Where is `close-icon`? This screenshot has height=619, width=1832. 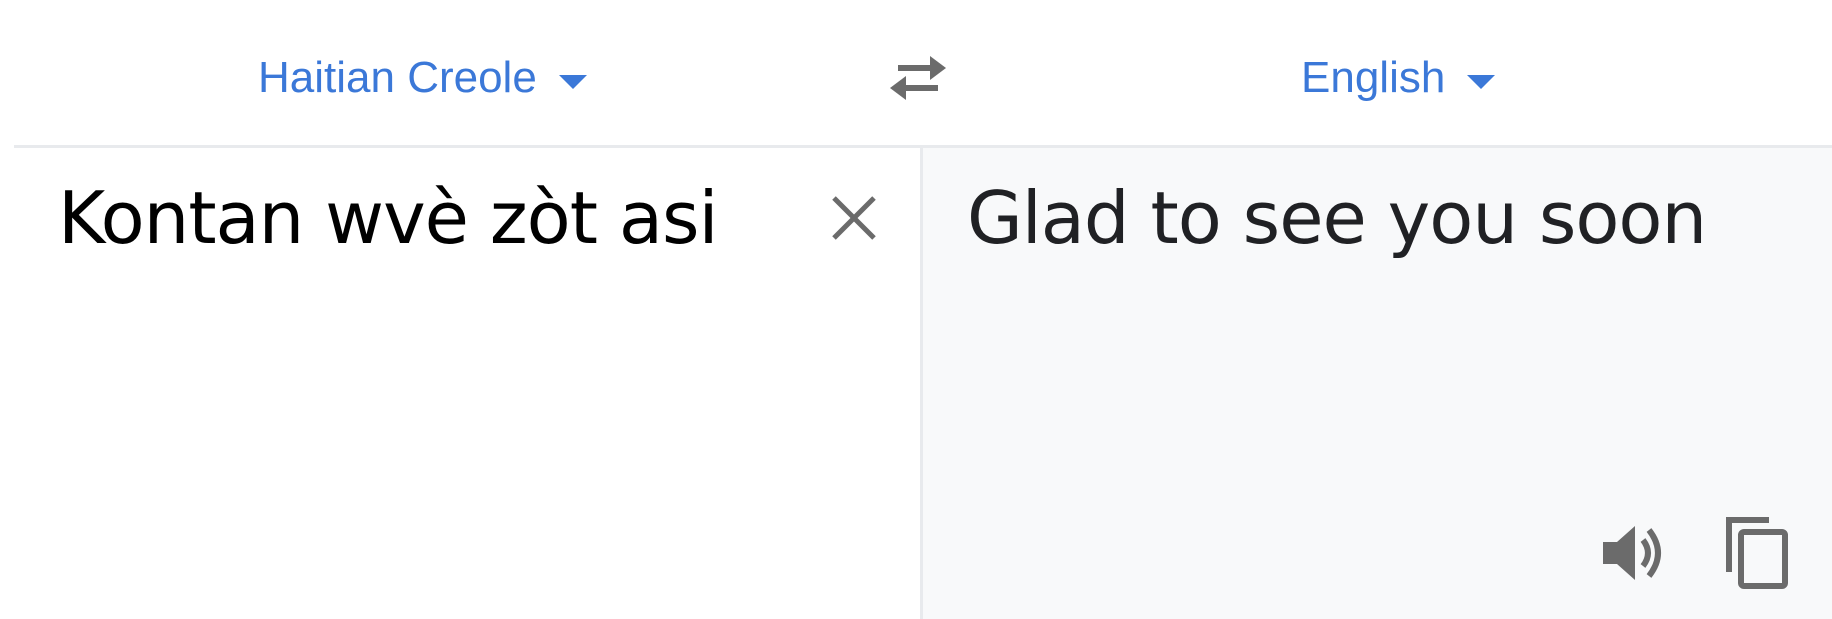 close-icon is located at coordinates (854, 218).